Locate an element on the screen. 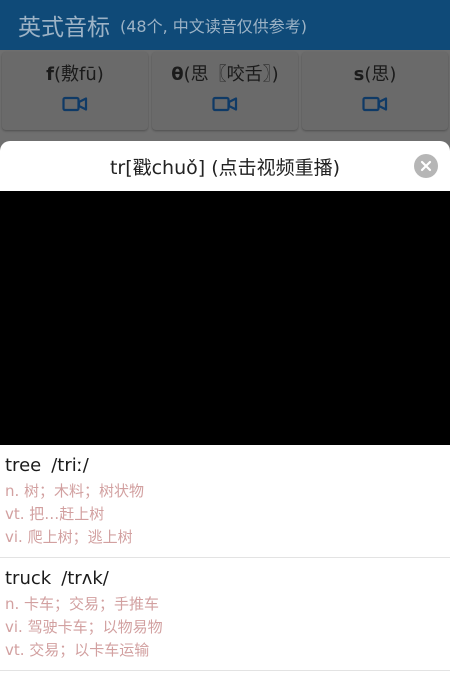  phonetic-key-row: f(敷fū) θ(思〖咬舌〗) s(思) is located at coordinates (225, 92).